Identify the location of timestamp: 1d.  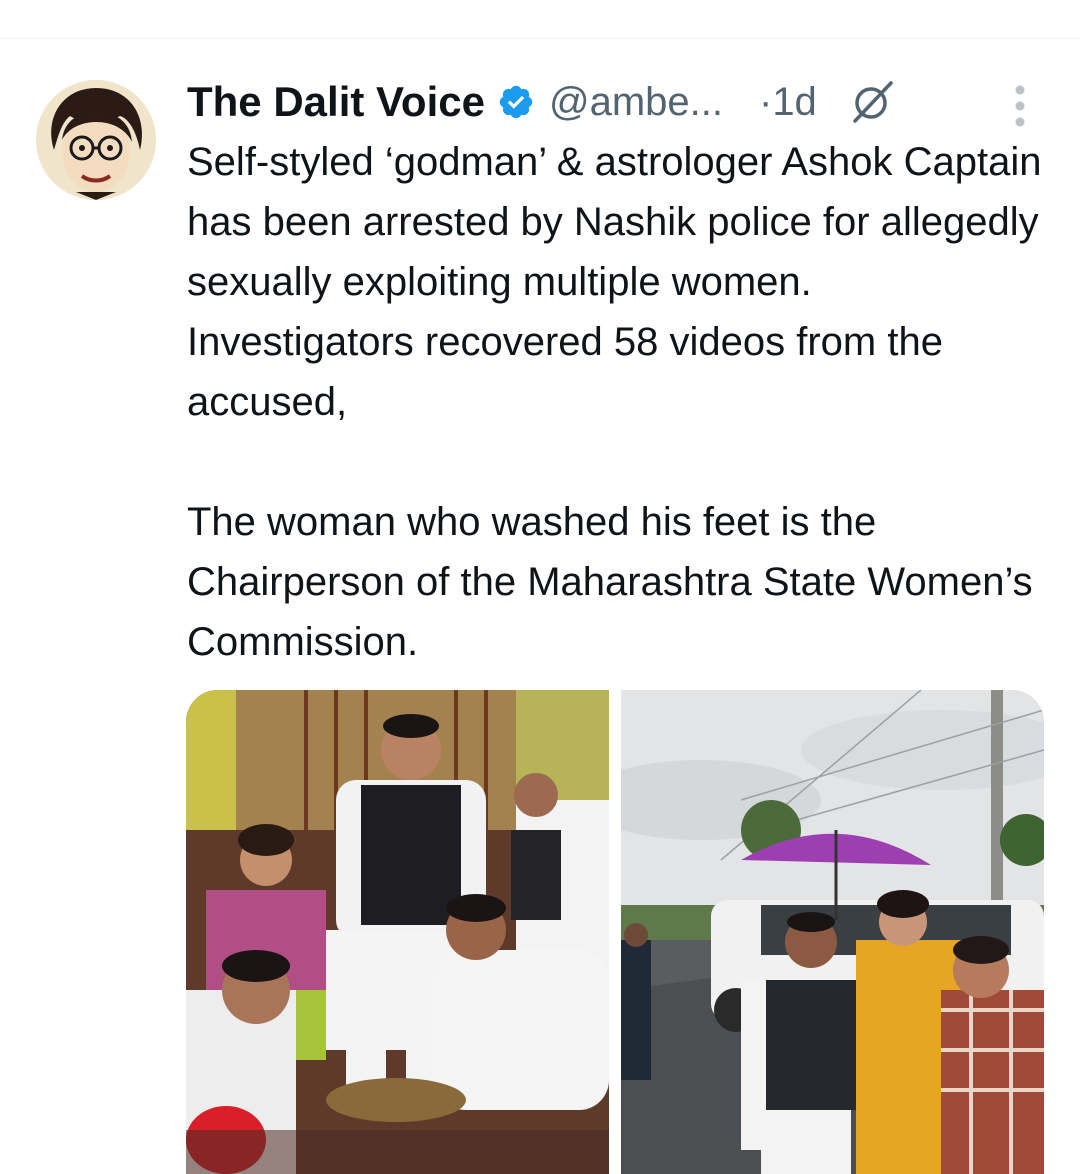
(794, 102).